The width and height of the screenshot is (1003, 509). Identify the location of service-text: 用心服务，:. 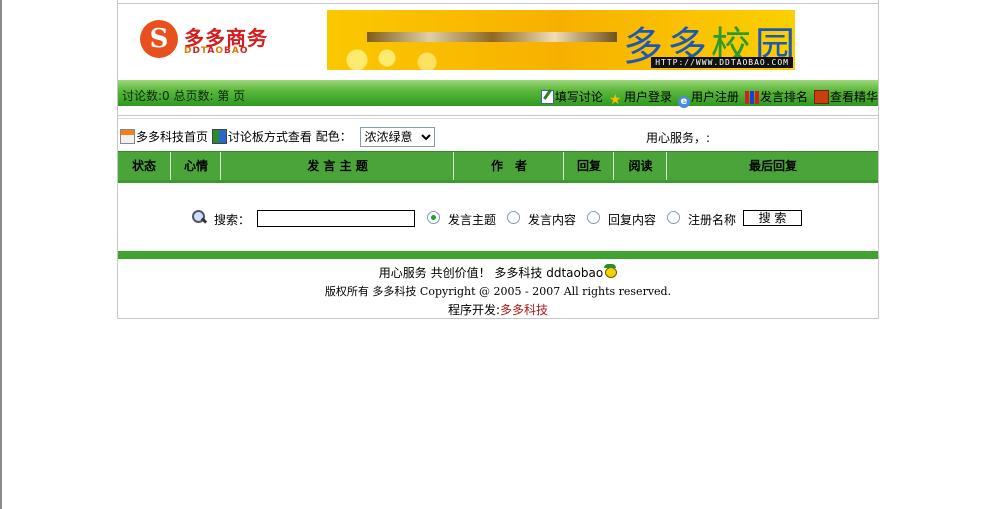
(678, 138).